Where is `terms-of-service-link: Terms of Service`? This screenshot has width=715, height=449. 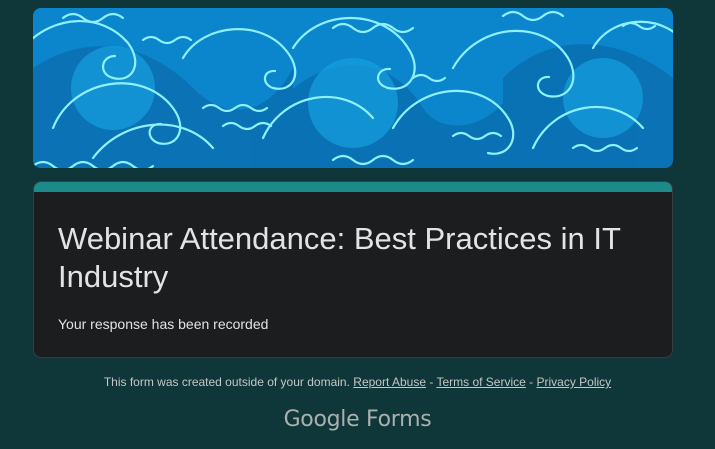
terms-of-service-link: Terms of Service is located at coordinates (480, 382).